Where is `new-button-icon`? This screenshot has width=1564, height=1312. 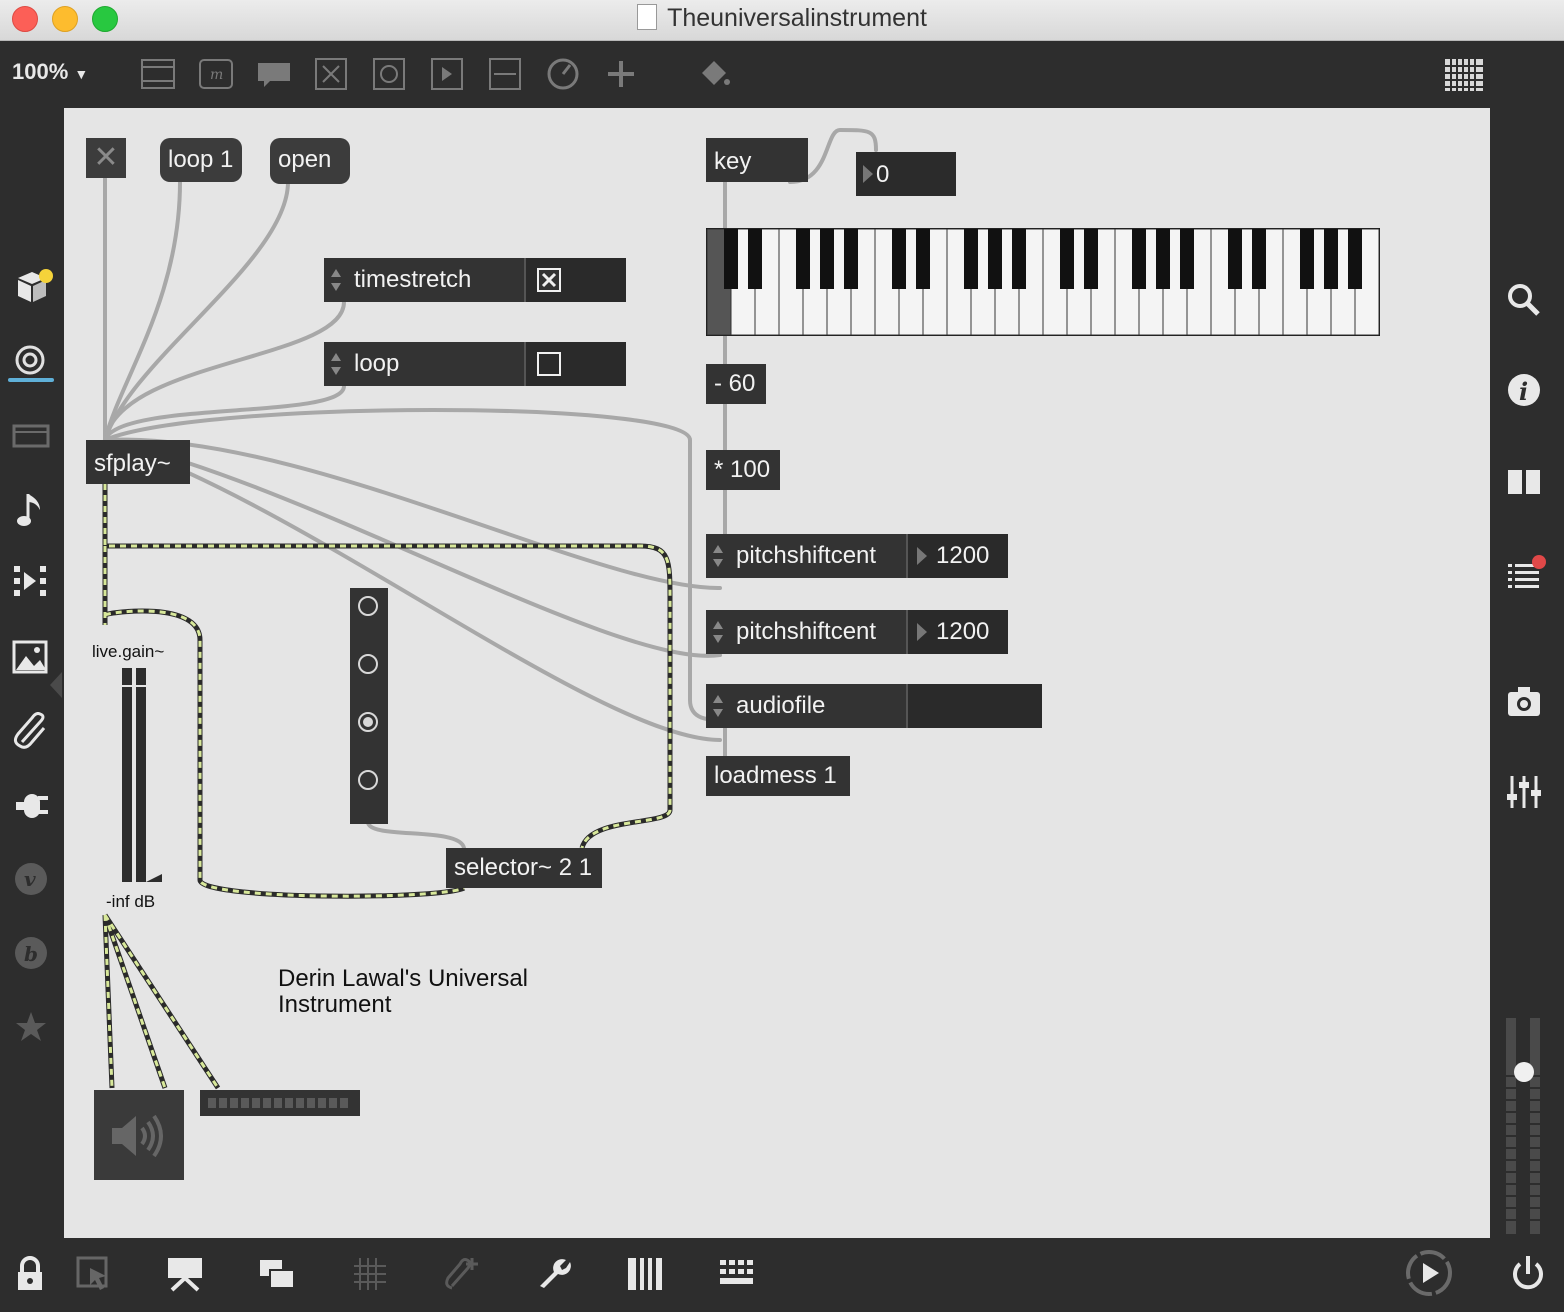 new-button-icon is located at coordinates (332, 74).